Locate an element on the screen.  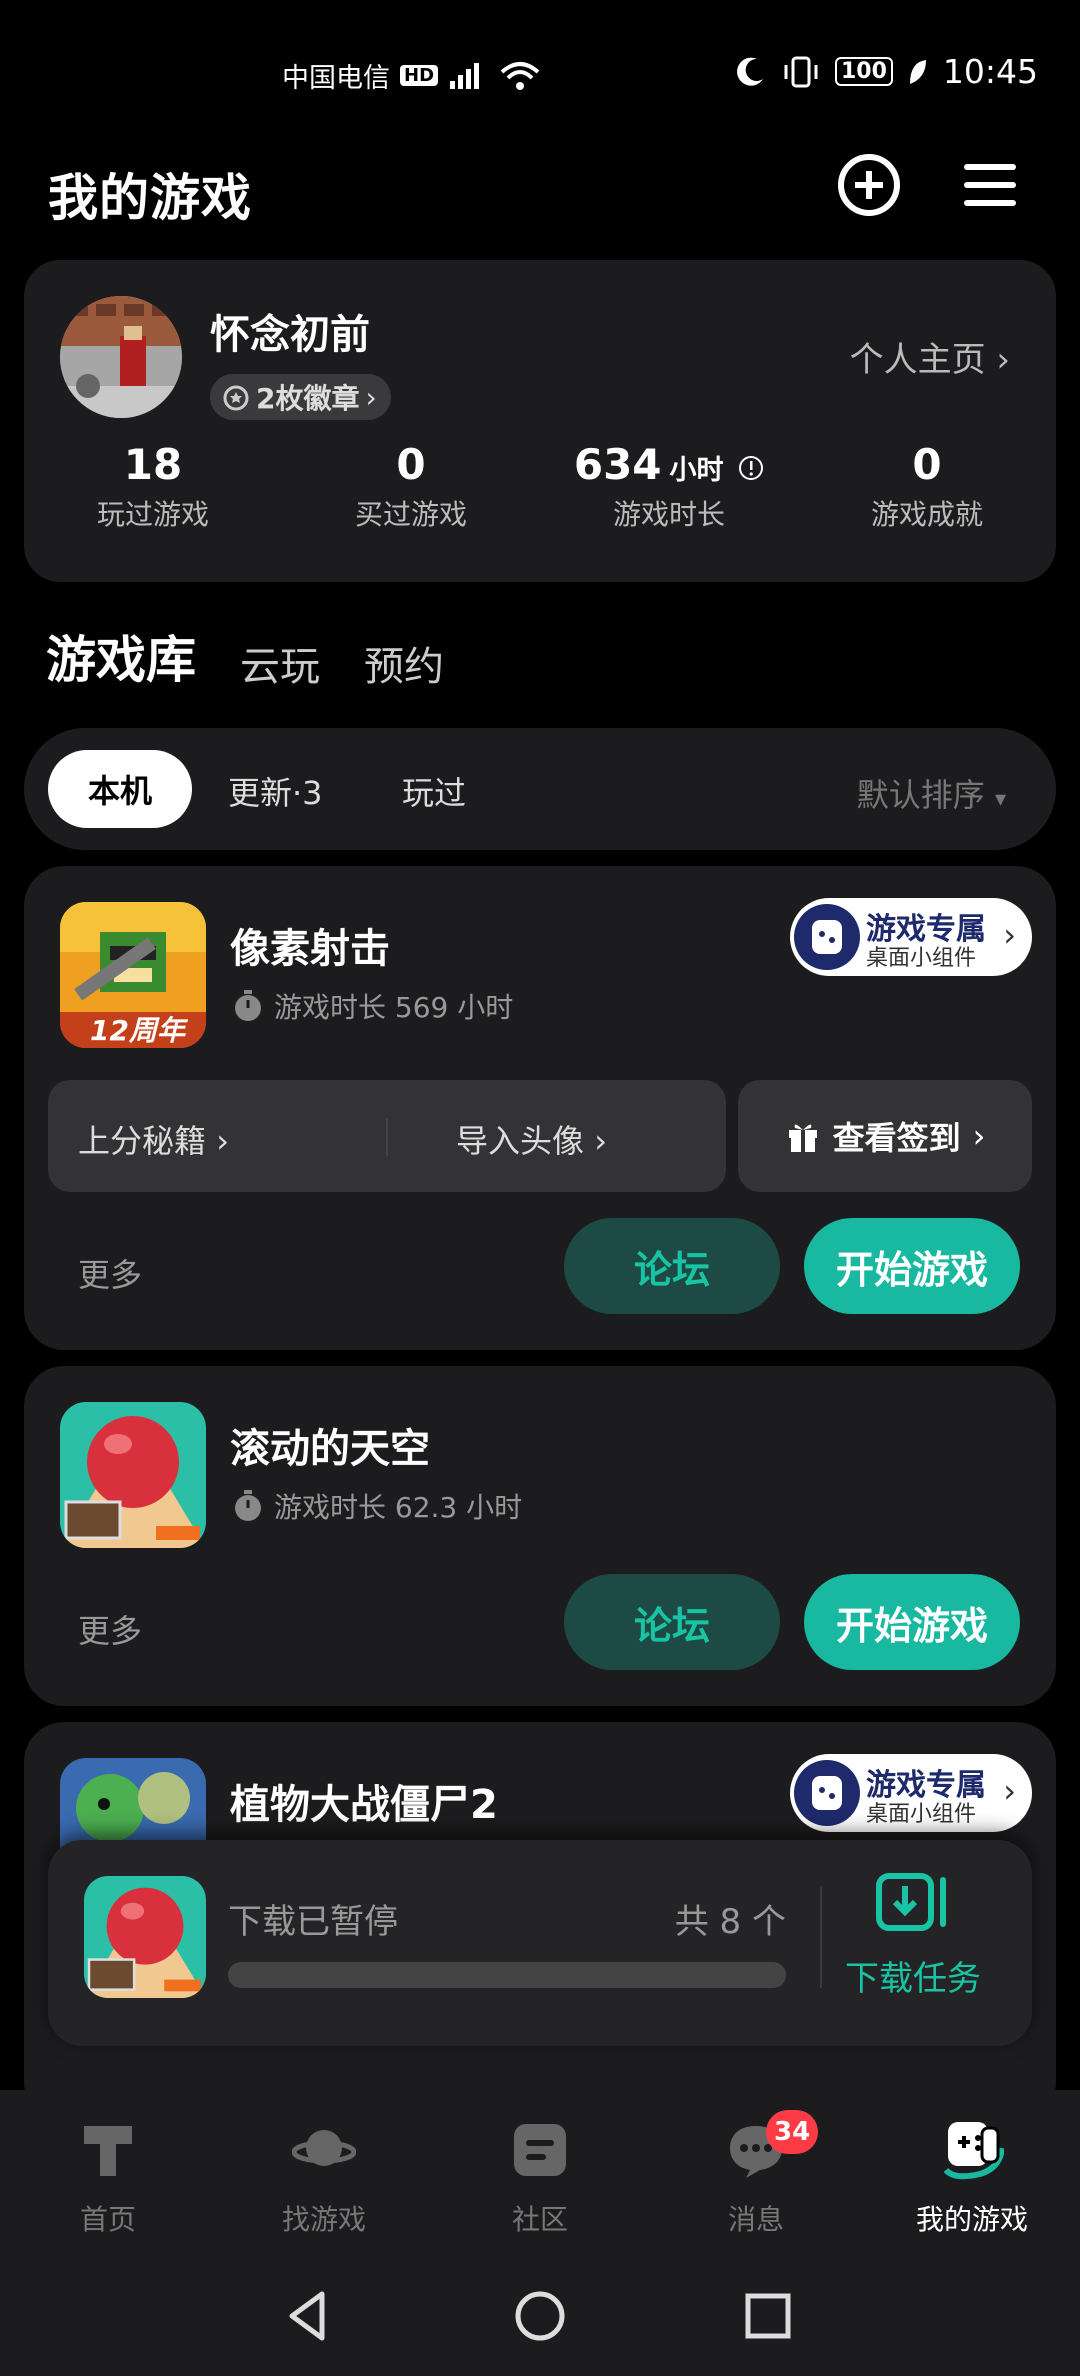
home-icon is located at coordinates (108, 2151).